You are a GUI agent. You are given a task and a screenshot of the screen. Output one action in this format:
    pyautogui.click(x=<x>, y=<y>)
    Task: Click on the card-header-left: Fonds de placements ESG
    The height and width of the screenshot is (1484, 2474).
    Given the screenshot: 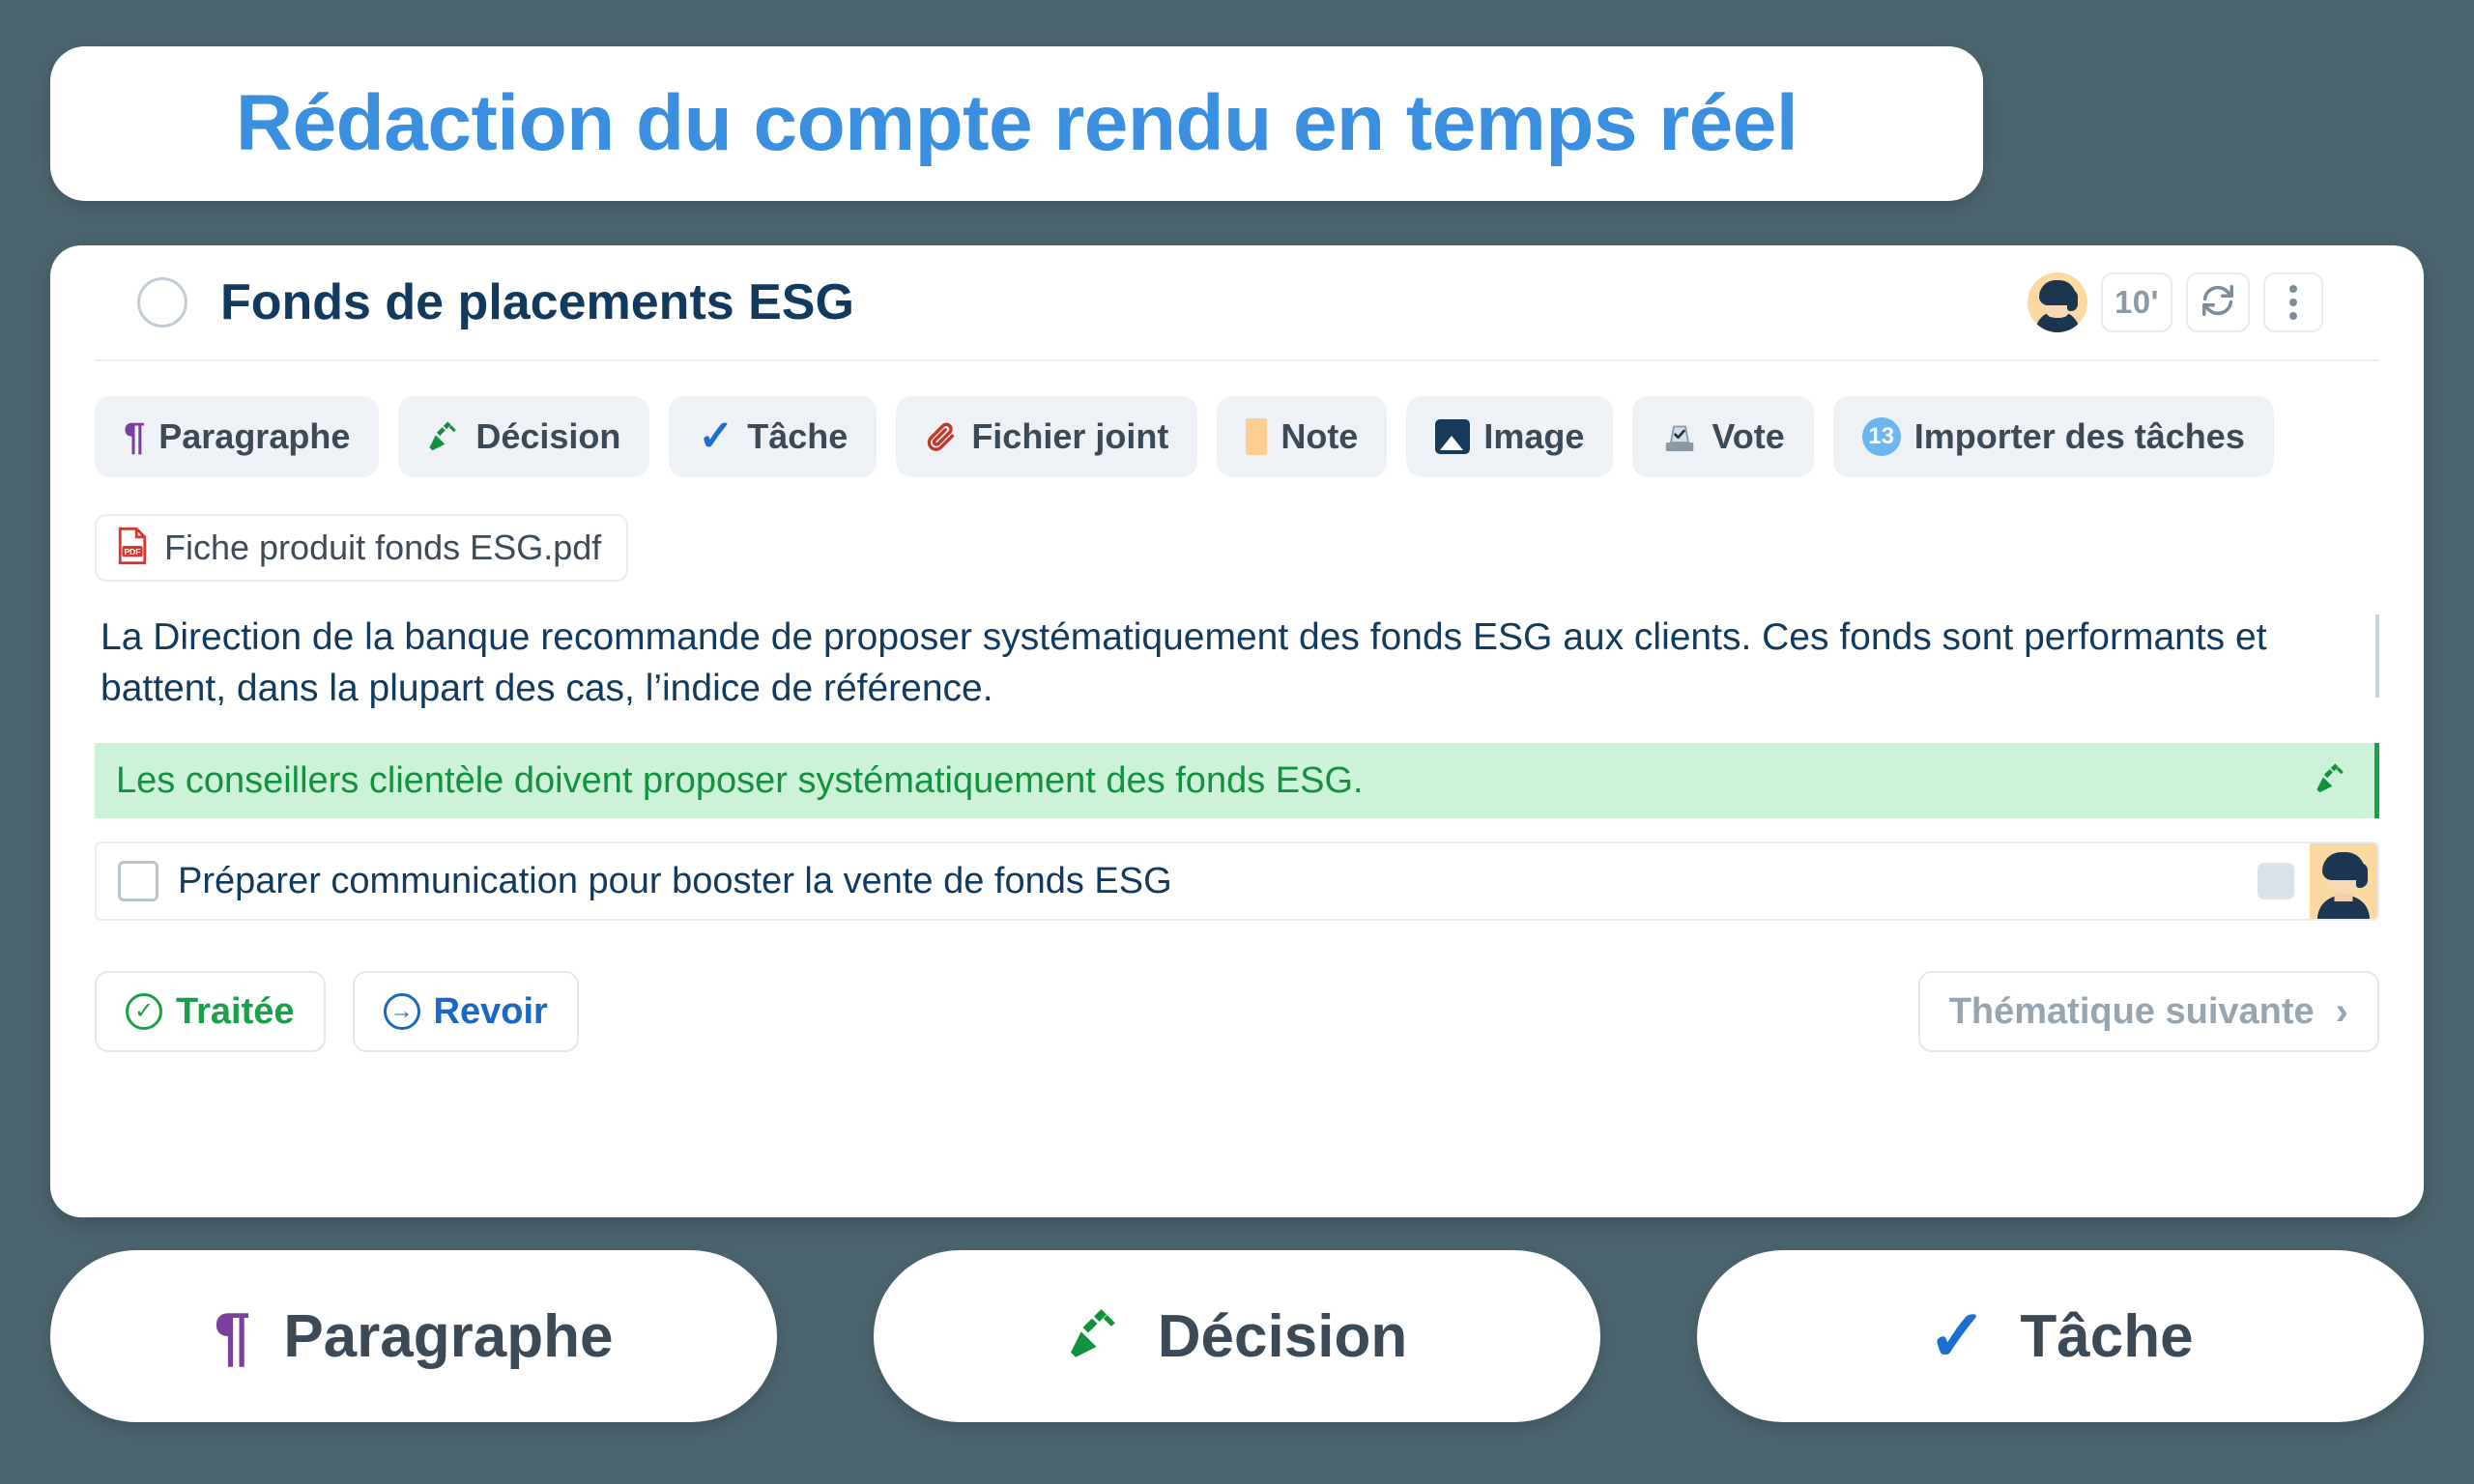 What is the action you would take?
    pyautogui.click(x=1082, y=302)
    